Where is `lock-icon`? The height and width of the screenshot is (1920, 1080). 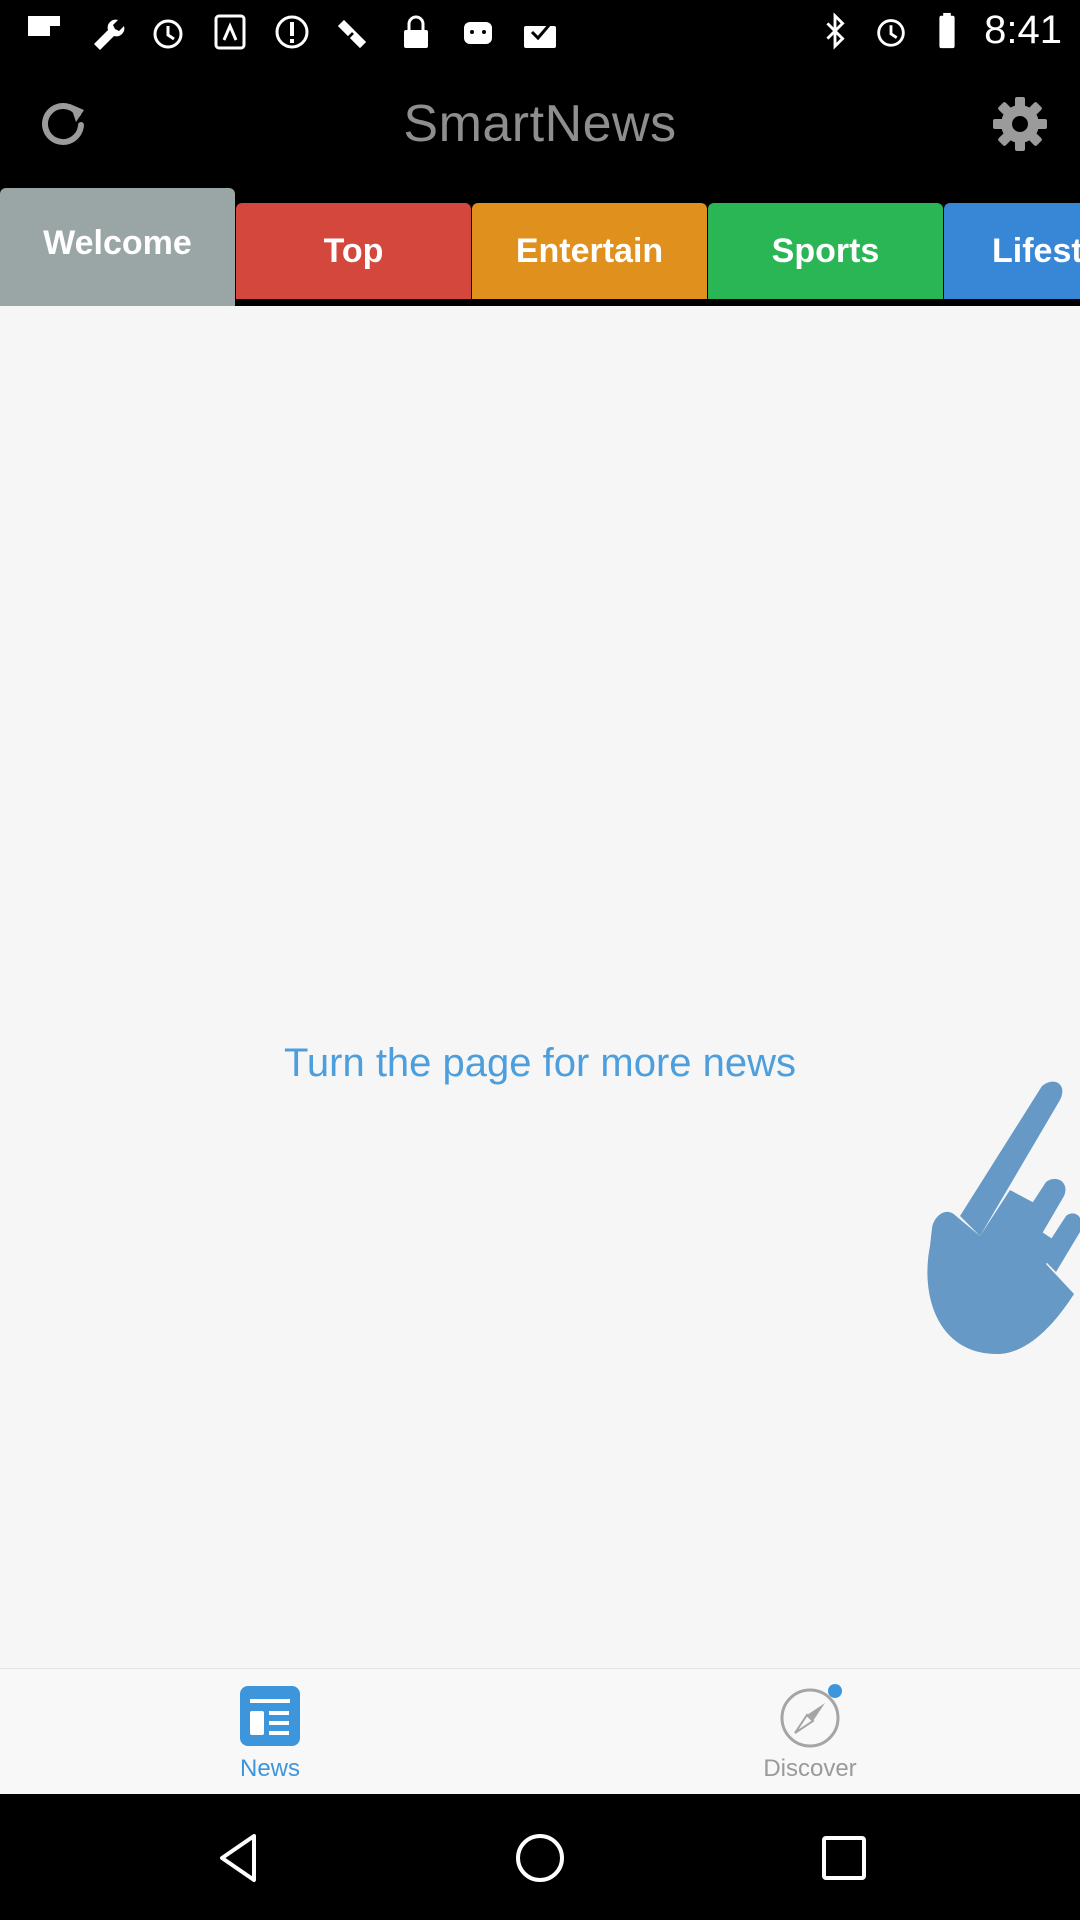
lock-icon is located at coordinates (416, 31).